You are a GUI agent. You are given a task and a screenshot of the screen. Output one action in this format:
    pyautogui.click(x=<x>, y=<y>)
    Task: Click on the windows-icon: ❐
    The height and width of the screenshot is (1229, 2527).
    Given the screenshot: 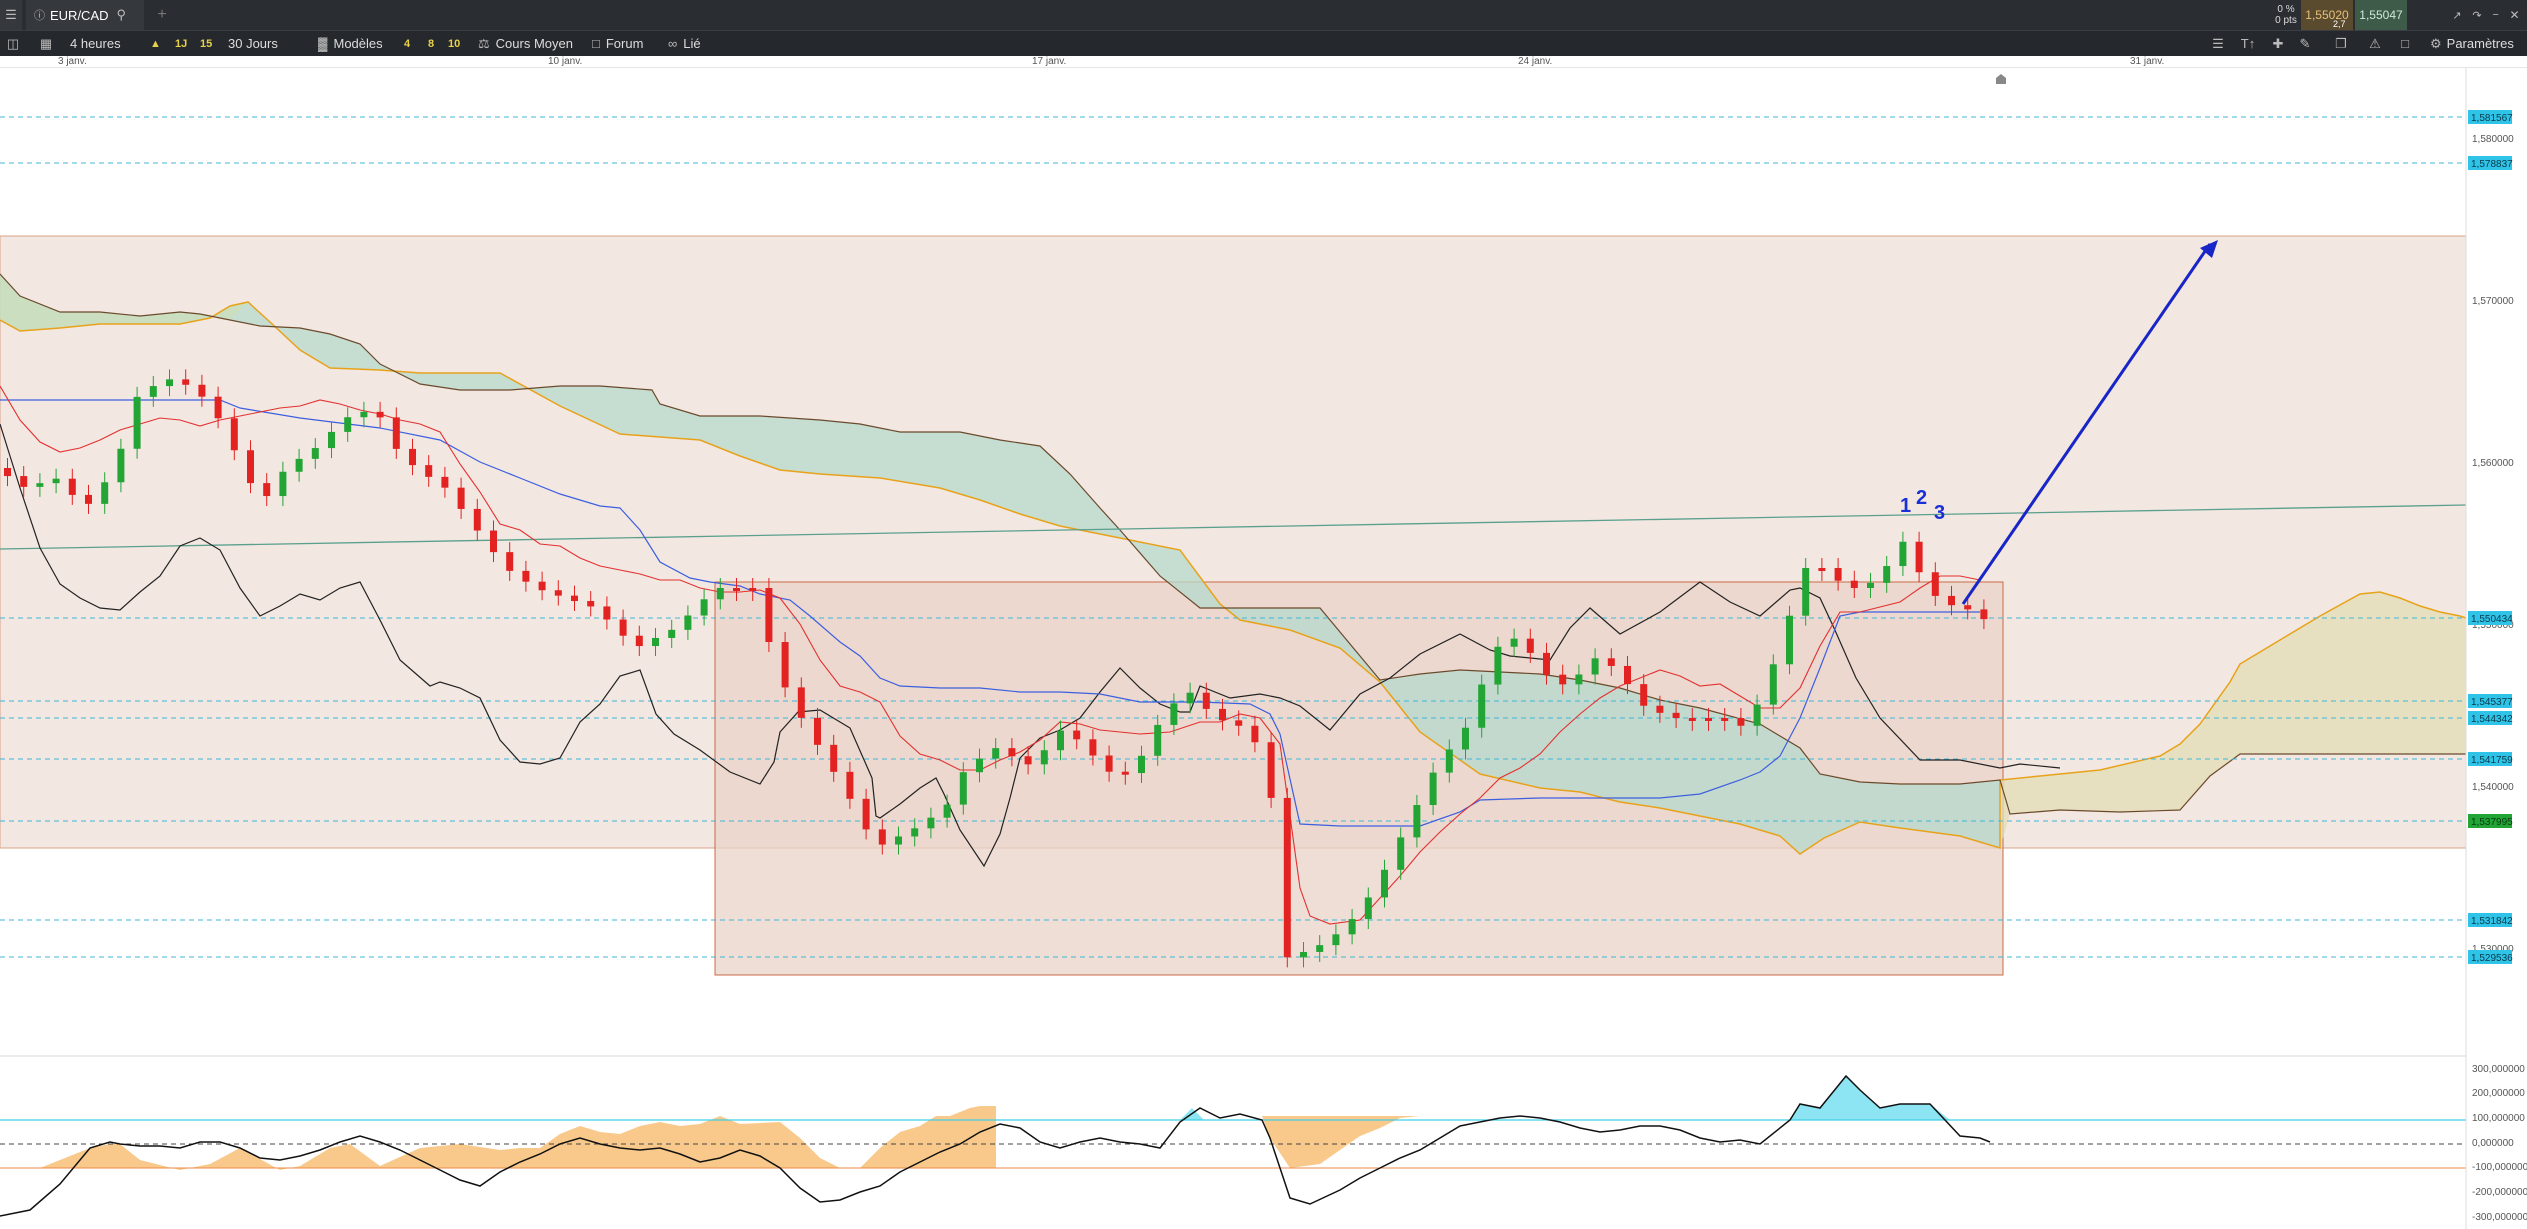 What is the action you would take?
    pyautogui.click(x=2341, y=43)
    